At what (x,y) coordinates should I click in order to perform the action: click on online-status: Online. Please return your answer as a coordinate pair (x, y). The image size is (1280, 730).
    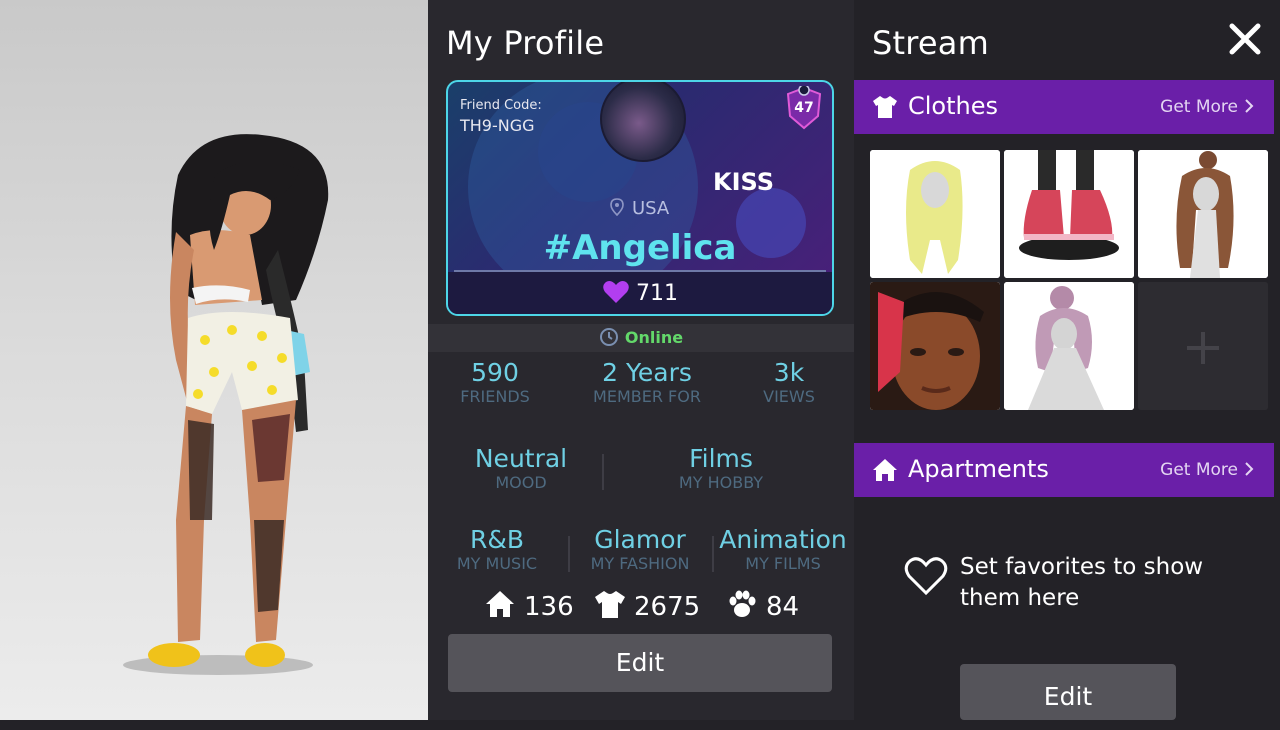
    Looking at the image, I should click on (641, 338).